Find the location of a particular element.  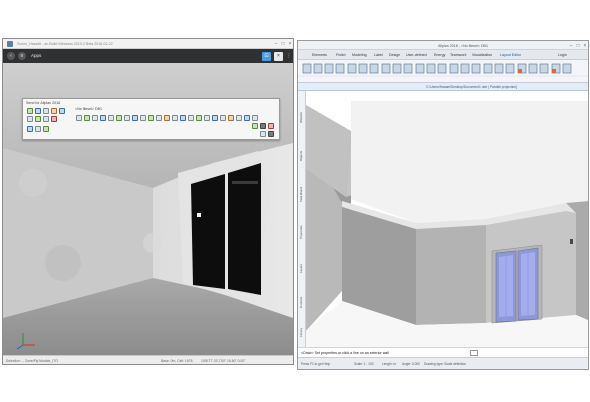

status-help: Press F1 to get Help is located at coordinates (316, 364).